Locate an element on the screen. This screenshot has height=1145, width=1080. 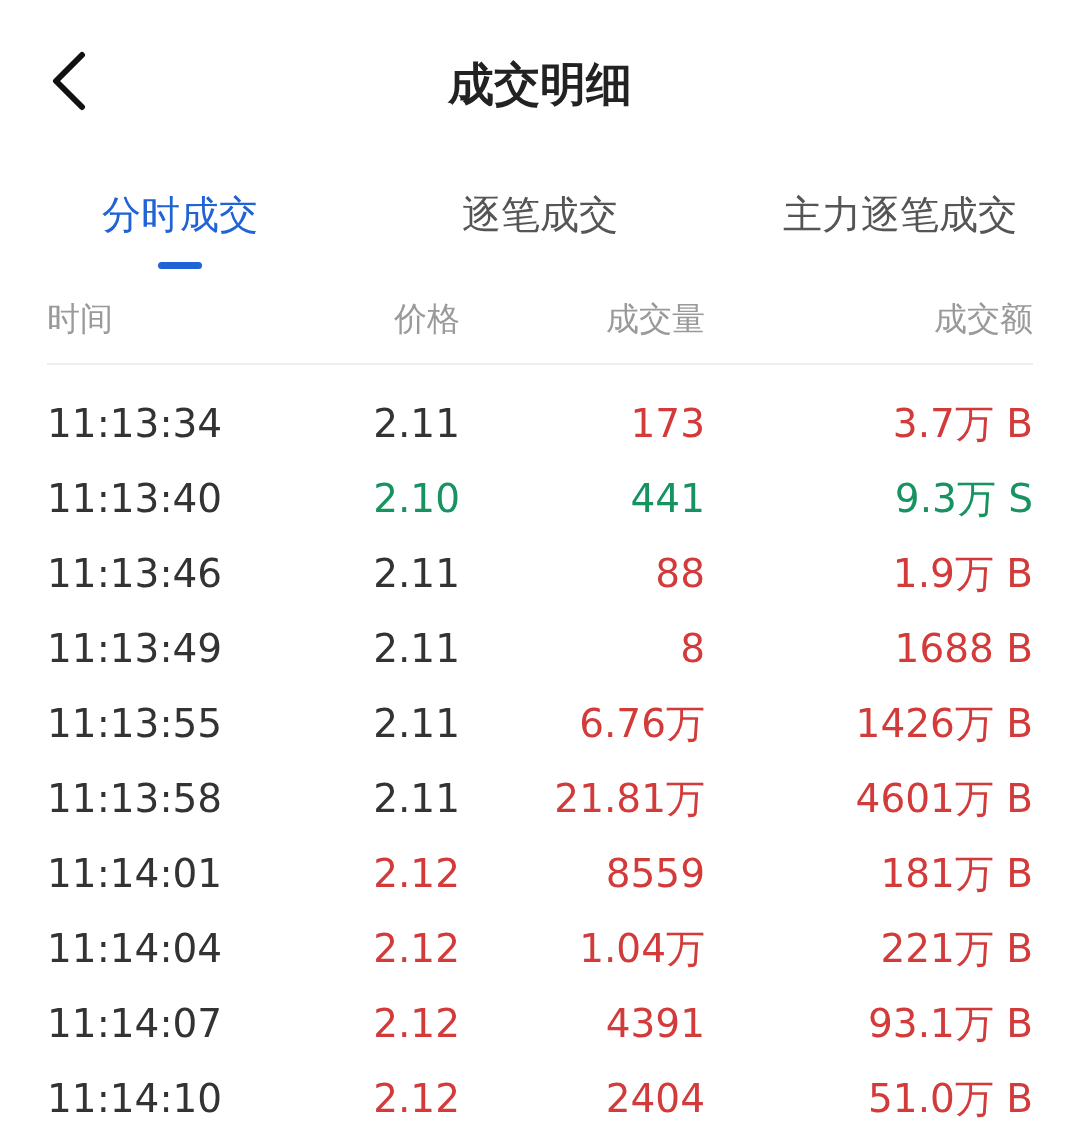
volume-cell-text: 8559 is located at coordinates (655, 874).